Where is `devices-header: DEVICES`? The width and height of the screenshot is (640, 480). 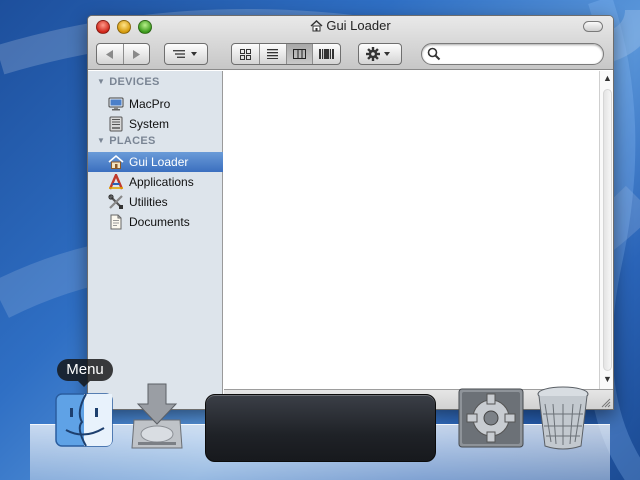
devices-header: DEVICES is located at coordinates (134, 82).